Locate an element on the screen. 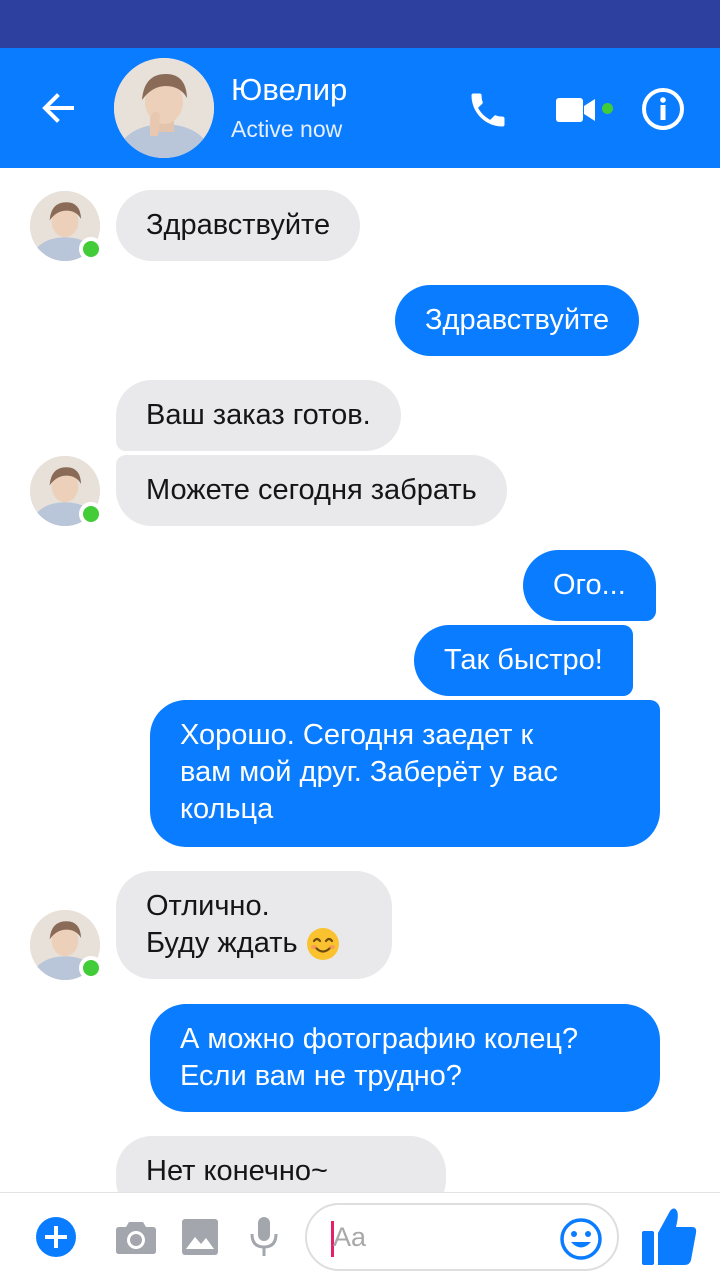 This screenshot has height=1280, width=720. smiling-face-emoji is located at coordinates (322, 943).